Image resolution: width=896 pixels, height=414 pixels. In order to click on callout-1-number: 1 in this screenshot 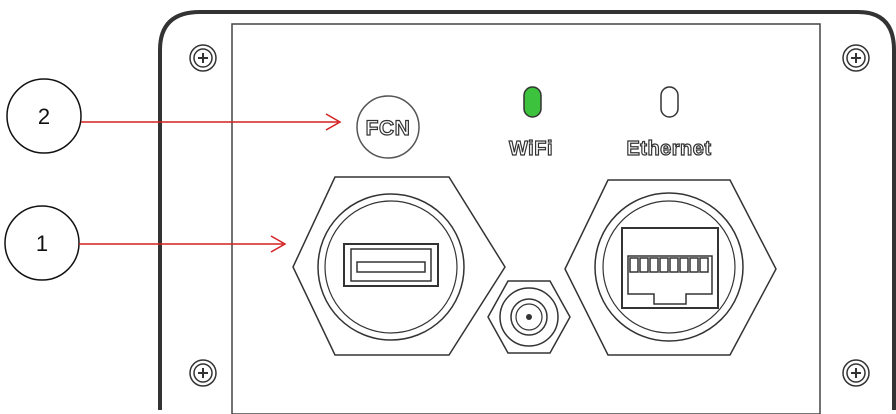, I will do `click(42, 243)`.